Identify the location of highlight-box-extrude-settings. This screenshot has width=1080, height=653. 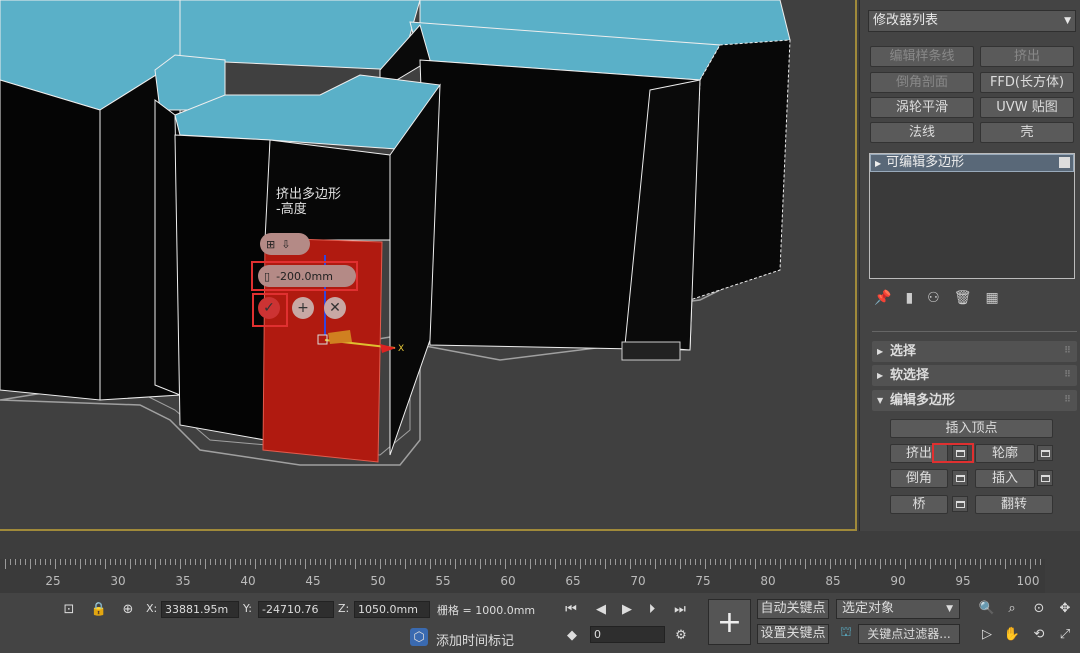
(953, 453).